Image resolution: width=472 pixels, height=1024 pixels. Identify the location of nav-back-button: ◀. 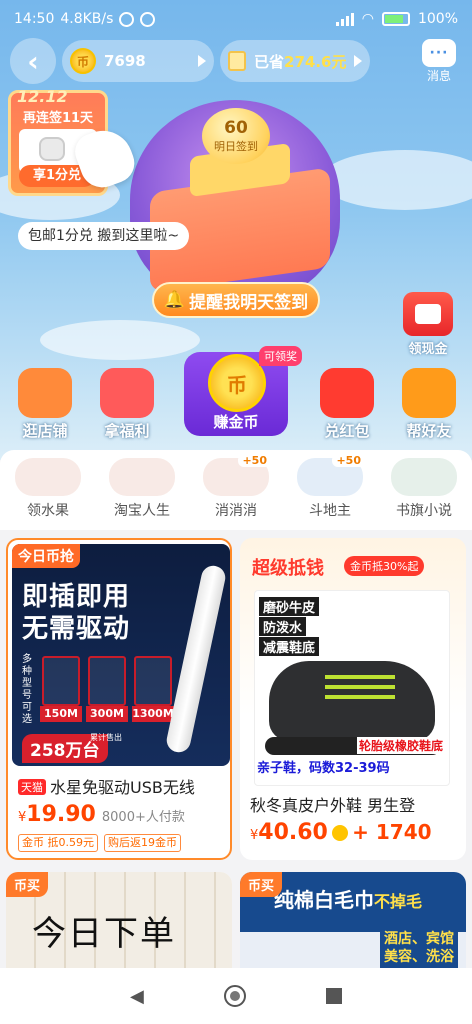
(137, 996).